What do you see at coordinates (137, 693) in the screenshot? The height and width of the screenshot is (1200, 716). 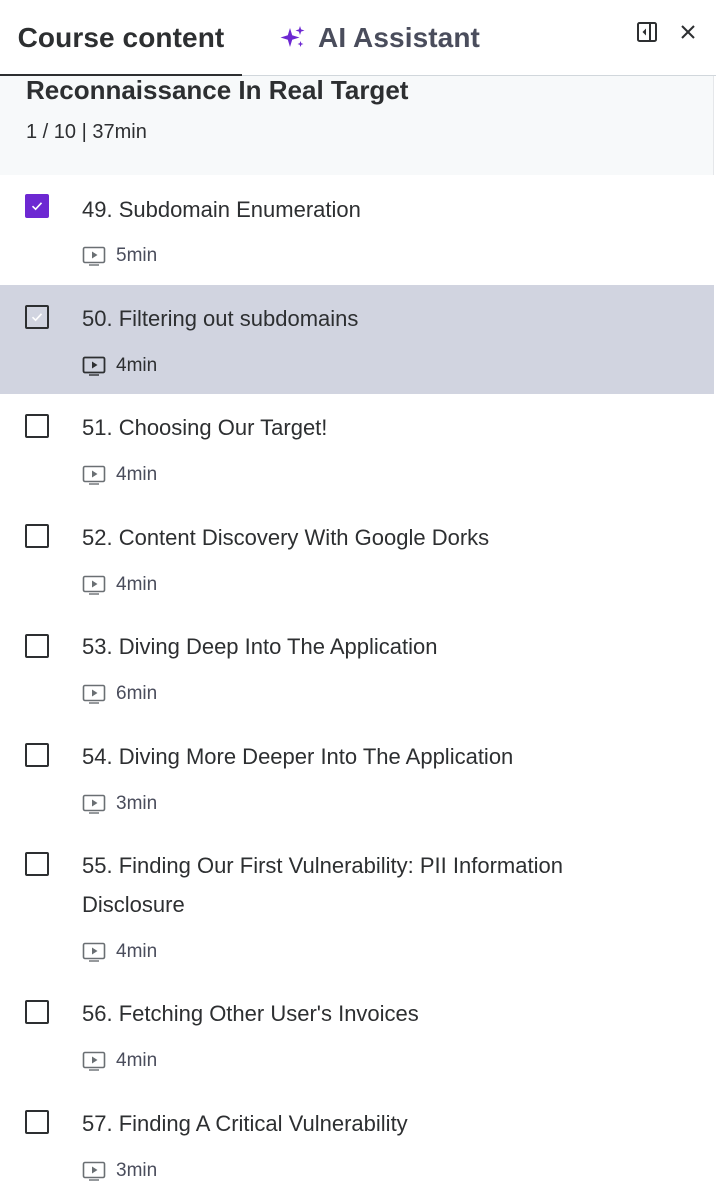 I see `lecture-duration-label: 6min` at bounding box center [137, 693].